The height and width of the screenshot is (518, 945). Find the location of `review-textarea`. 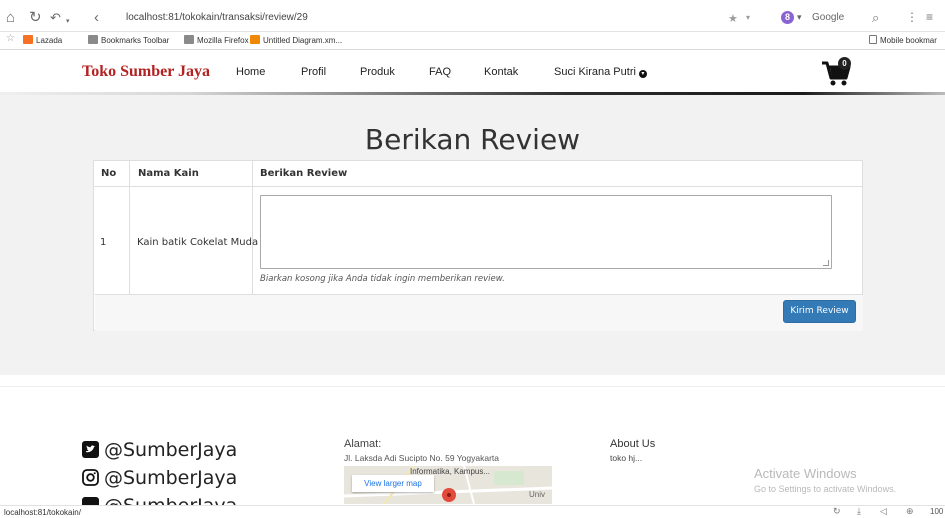

review-textarea is located at coordinates (546, 232).